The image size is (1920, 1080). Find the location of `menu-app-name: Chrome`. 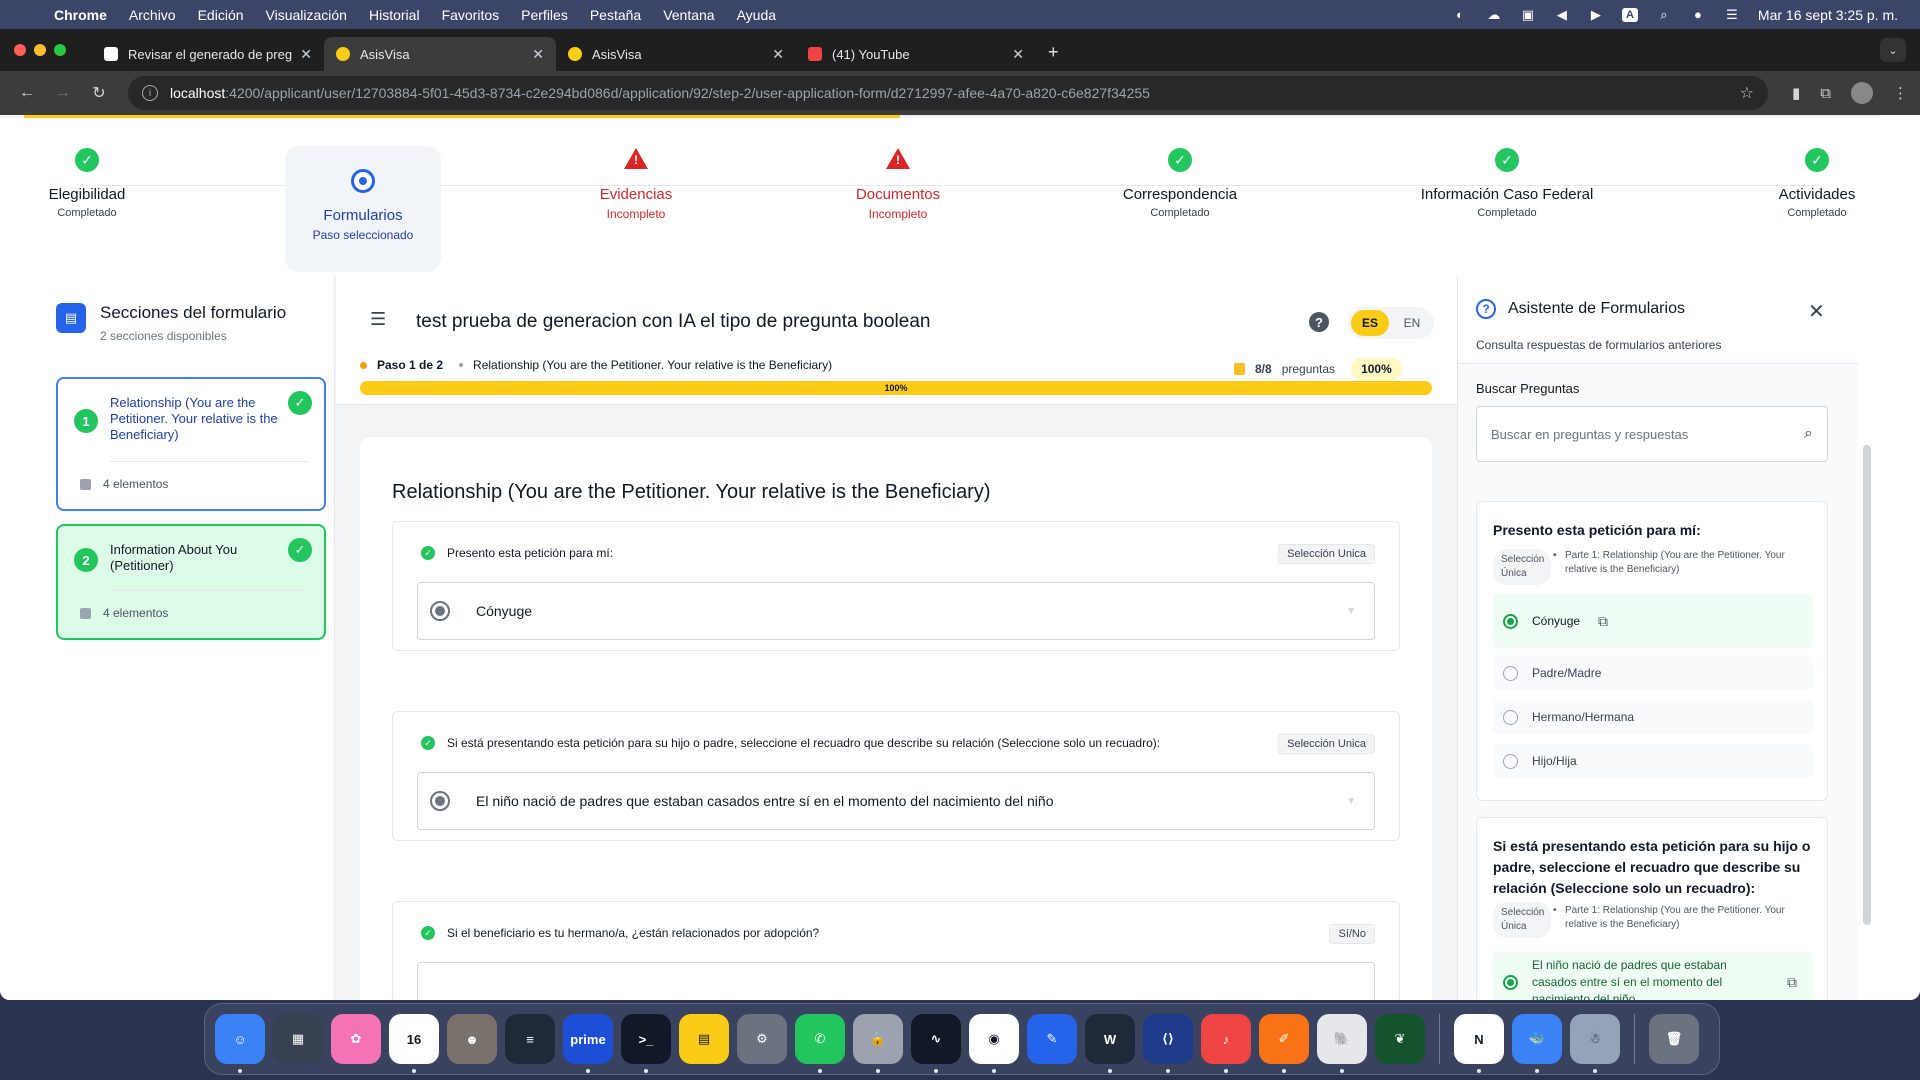

menu-app-name: Chrome is located at coordinates (80, 15).